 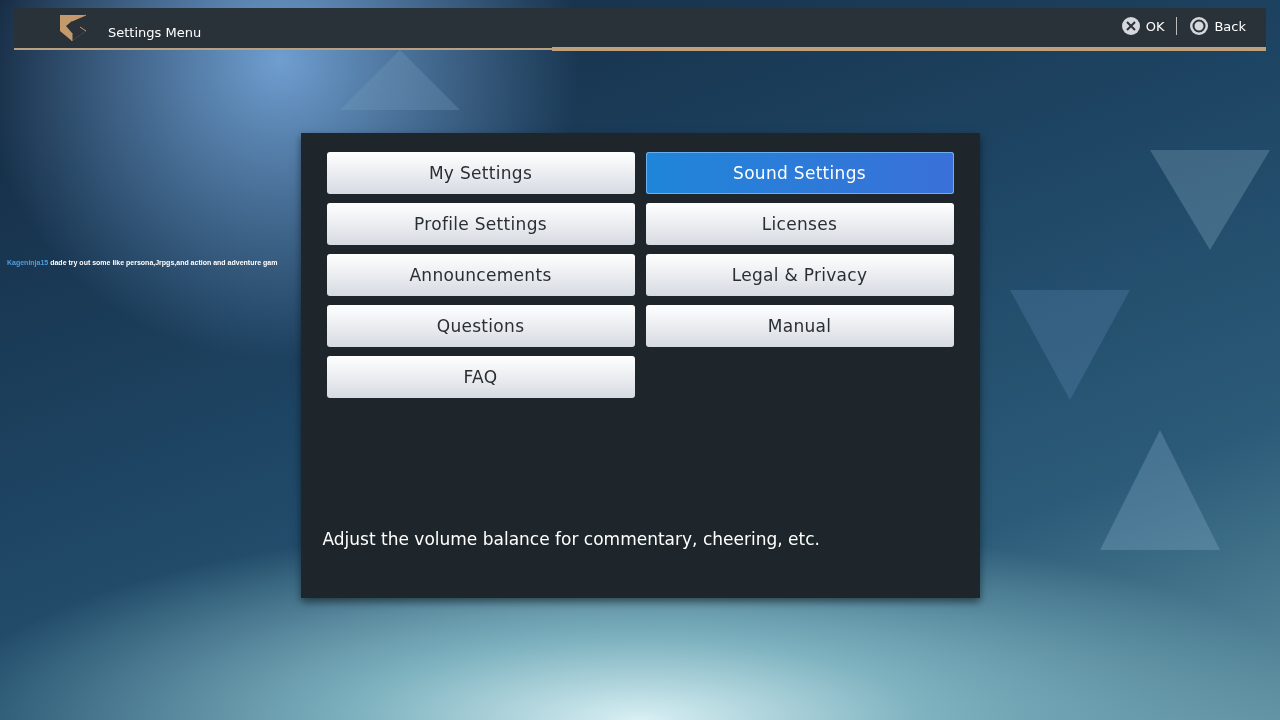 I want to click on menu-button: Manual, so click(x=799, y=326).